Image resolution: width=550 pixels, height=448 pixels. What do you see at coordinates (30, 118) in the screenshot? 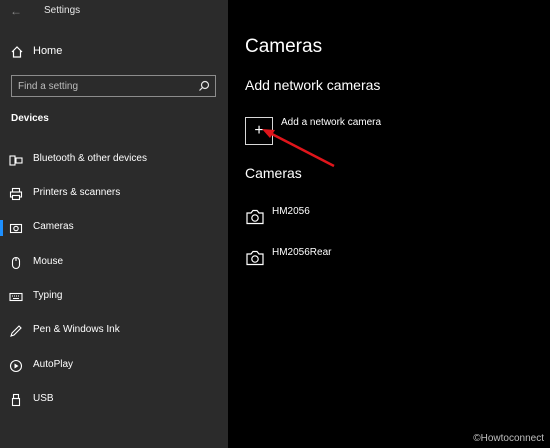
I see `section-heading-devices: Devices` at bounding box center [30, 118].